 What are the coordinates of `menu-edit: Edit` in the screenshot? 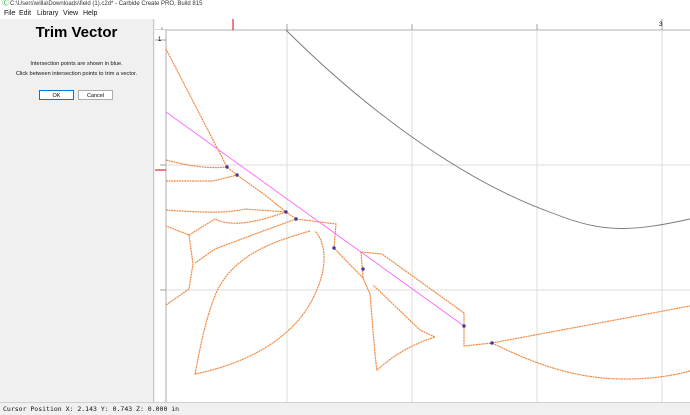 It's located at (25, 14).